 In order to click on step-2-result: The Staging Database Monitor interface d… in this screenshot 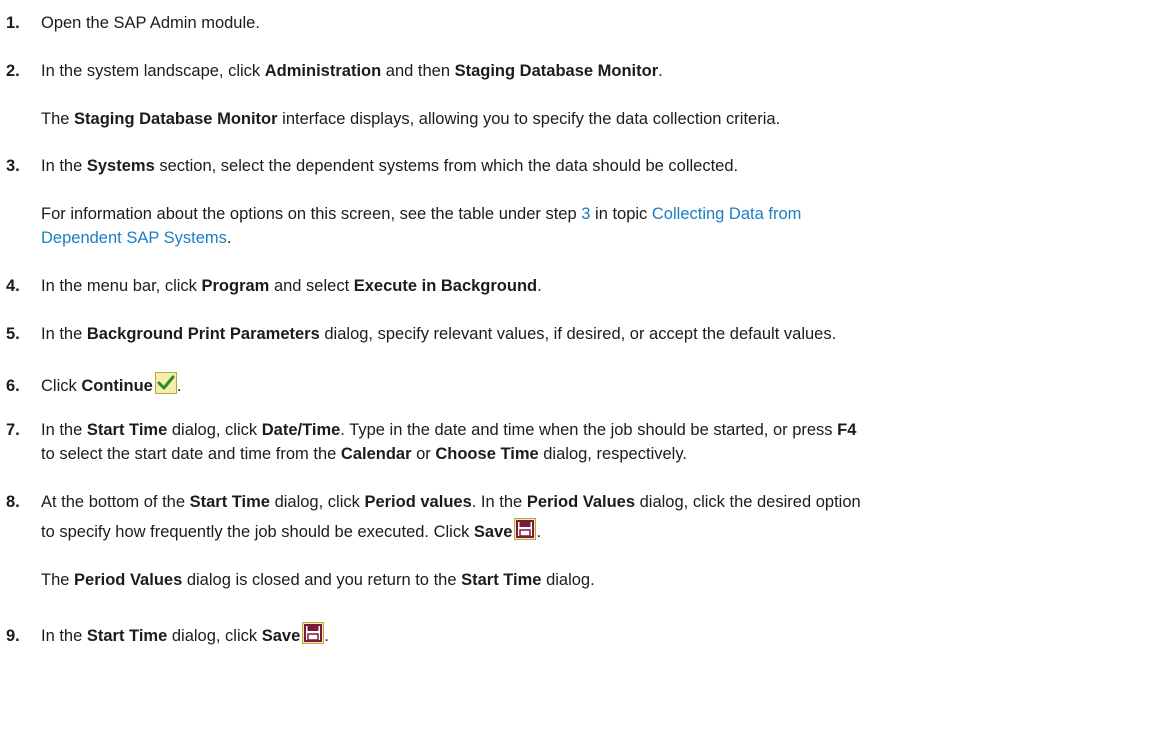, I will do `click(410, 119)`.